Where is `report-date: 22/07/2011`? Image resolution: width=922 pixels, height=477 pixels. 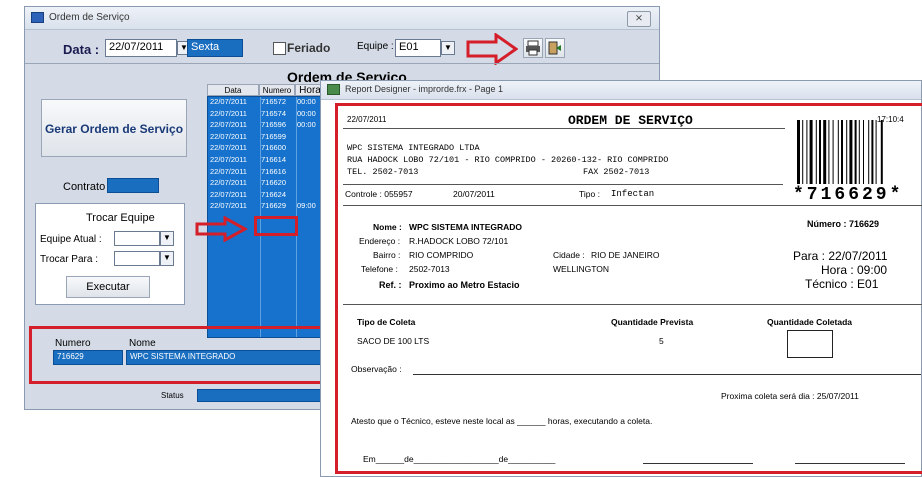 report-date: 22/07/2011 is located at coordinates (367, 119).